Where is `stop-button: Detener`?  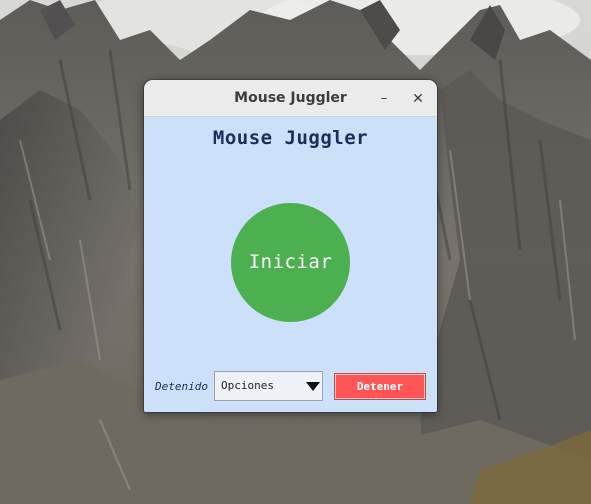 stop-button: Detener is located at coordinates (380, 386).